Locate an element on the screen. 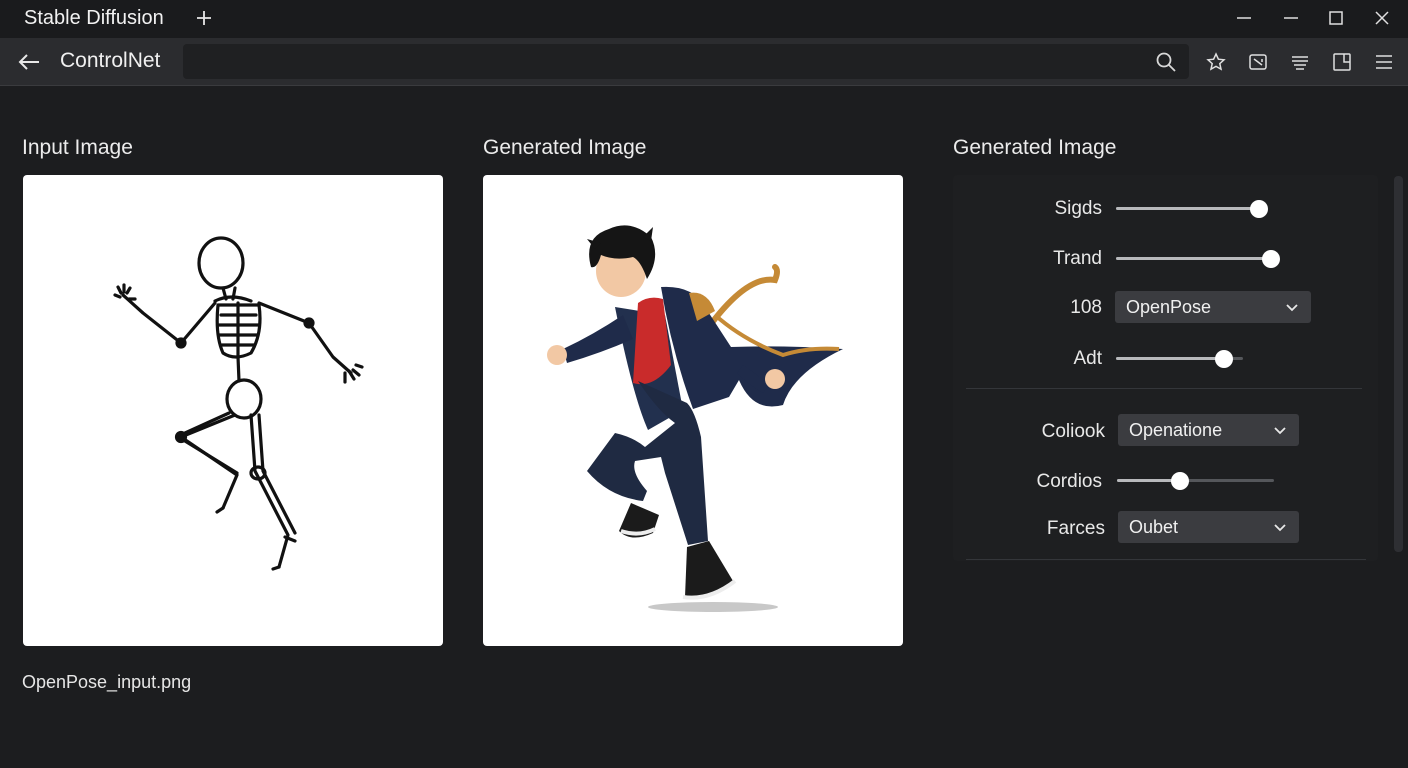 This screenshot has height=768, width=1408. select-value: OpenPose is located at coordinates (1169, 307).